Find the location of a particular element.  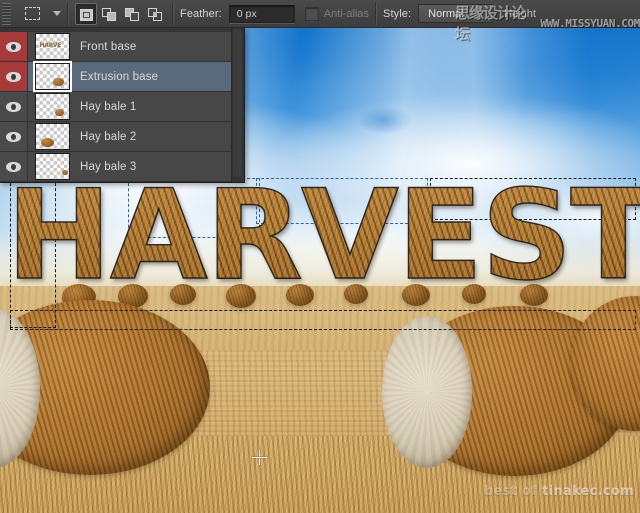

height-label: Height is located at coordinates (520, 13).